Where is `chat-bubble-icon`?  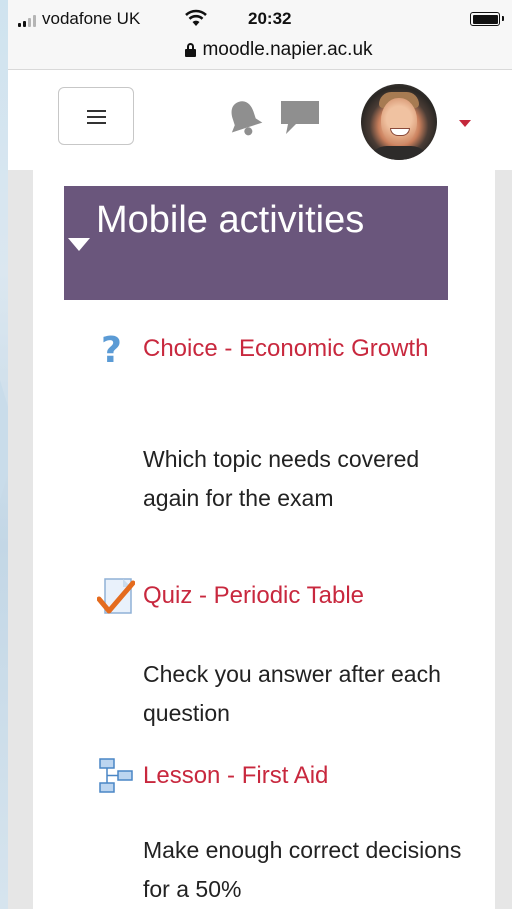 chat-bubble-icon is located at coordinates (300, 118).